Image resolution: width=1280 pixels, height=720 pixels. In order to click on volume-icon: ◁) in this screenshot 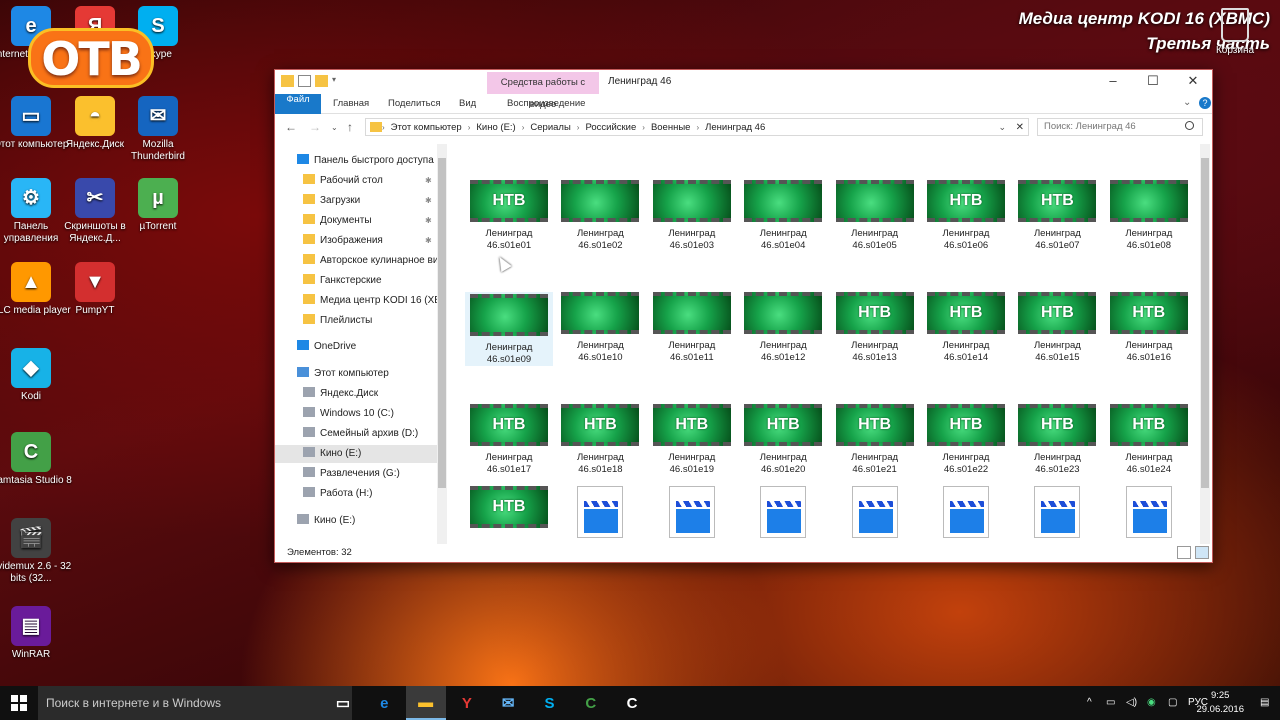, I will do `click(1131, 703)`.